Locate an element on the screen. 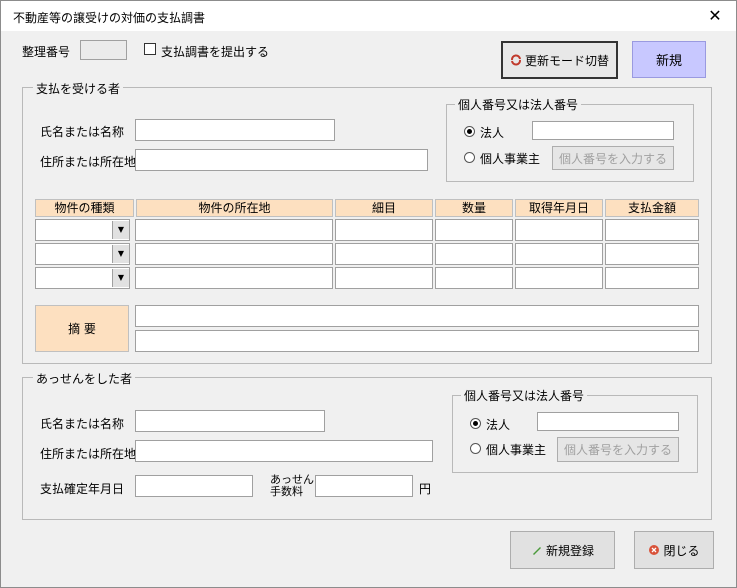  payee-corp-number-input is located at coordinates (603, 130).